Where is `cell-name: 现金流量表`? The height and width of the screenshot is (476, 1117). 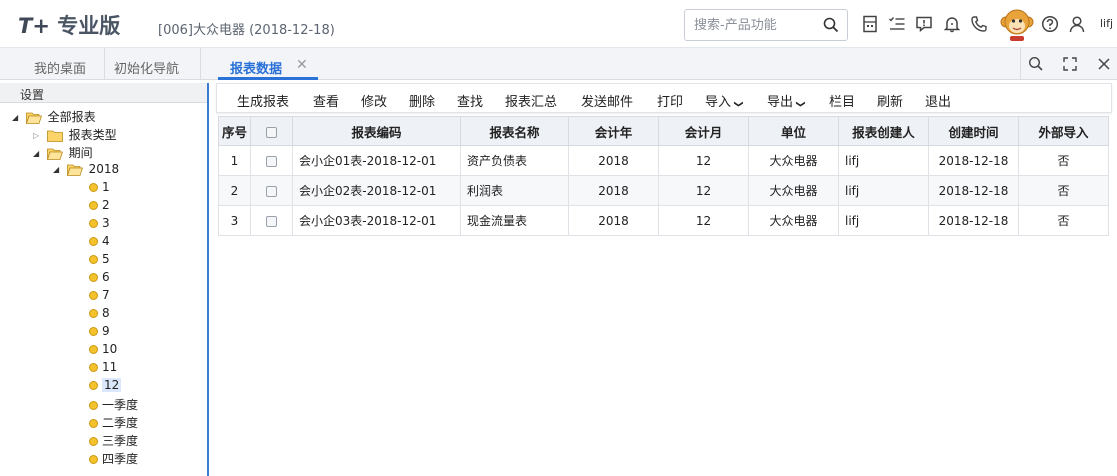
cell-name: 现金流量表 is located at coordinates (514, 220).